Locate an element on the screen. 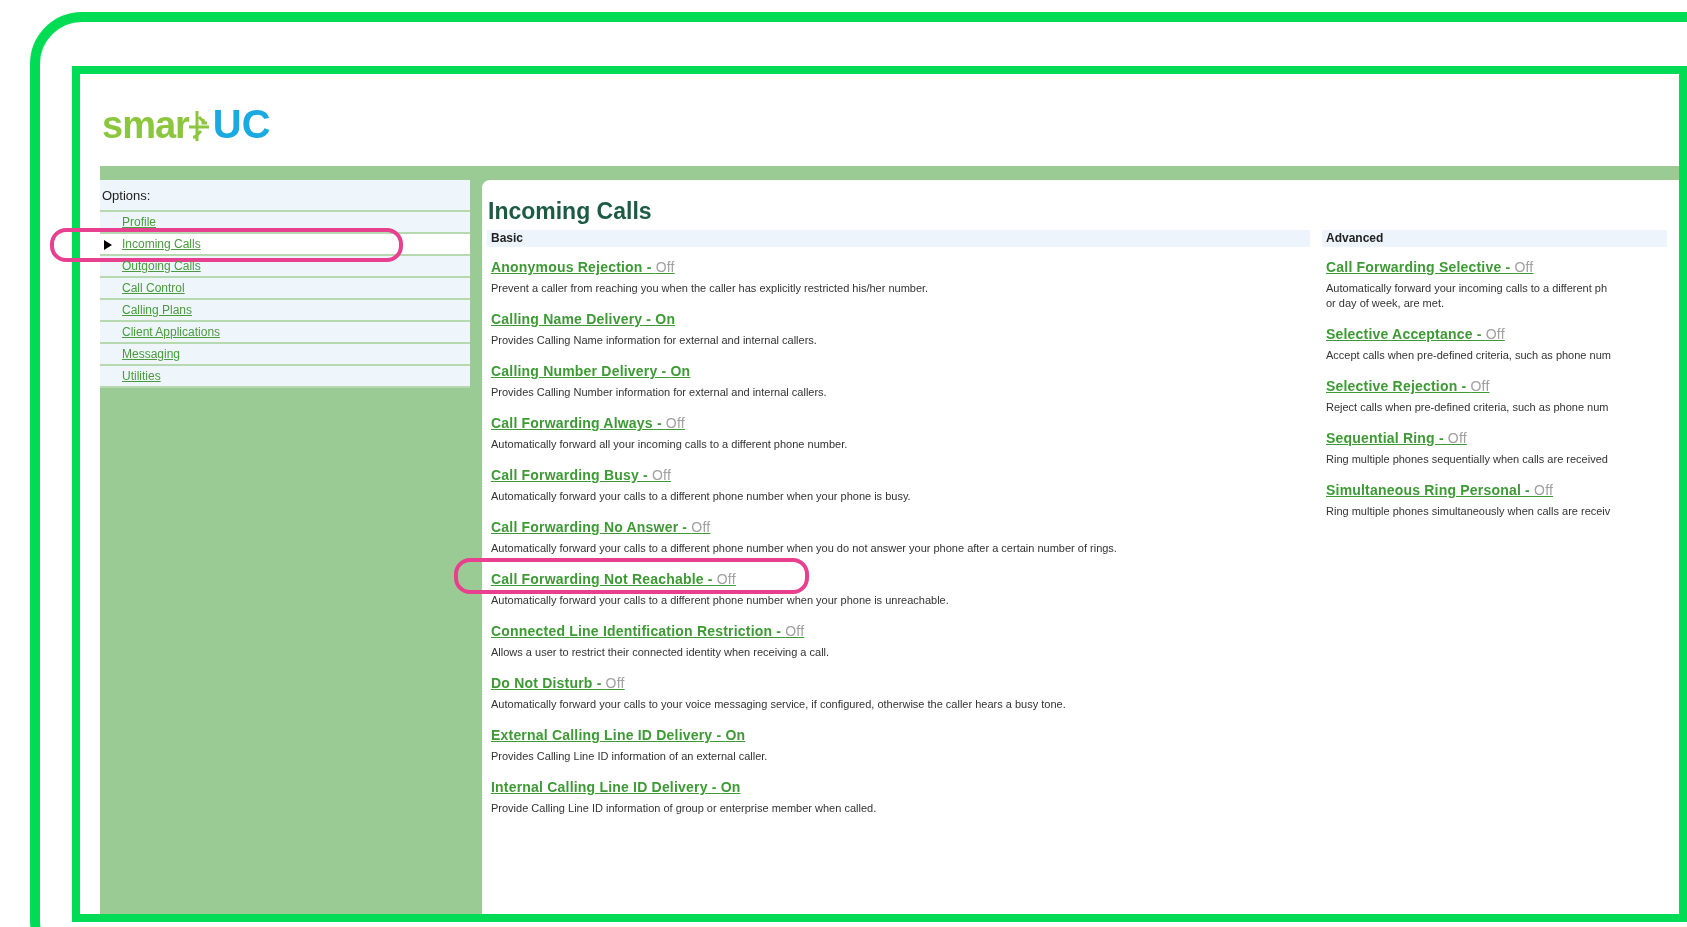 The image size is (1687, 927). current-marker-icon is located at coordinates (108, 244).